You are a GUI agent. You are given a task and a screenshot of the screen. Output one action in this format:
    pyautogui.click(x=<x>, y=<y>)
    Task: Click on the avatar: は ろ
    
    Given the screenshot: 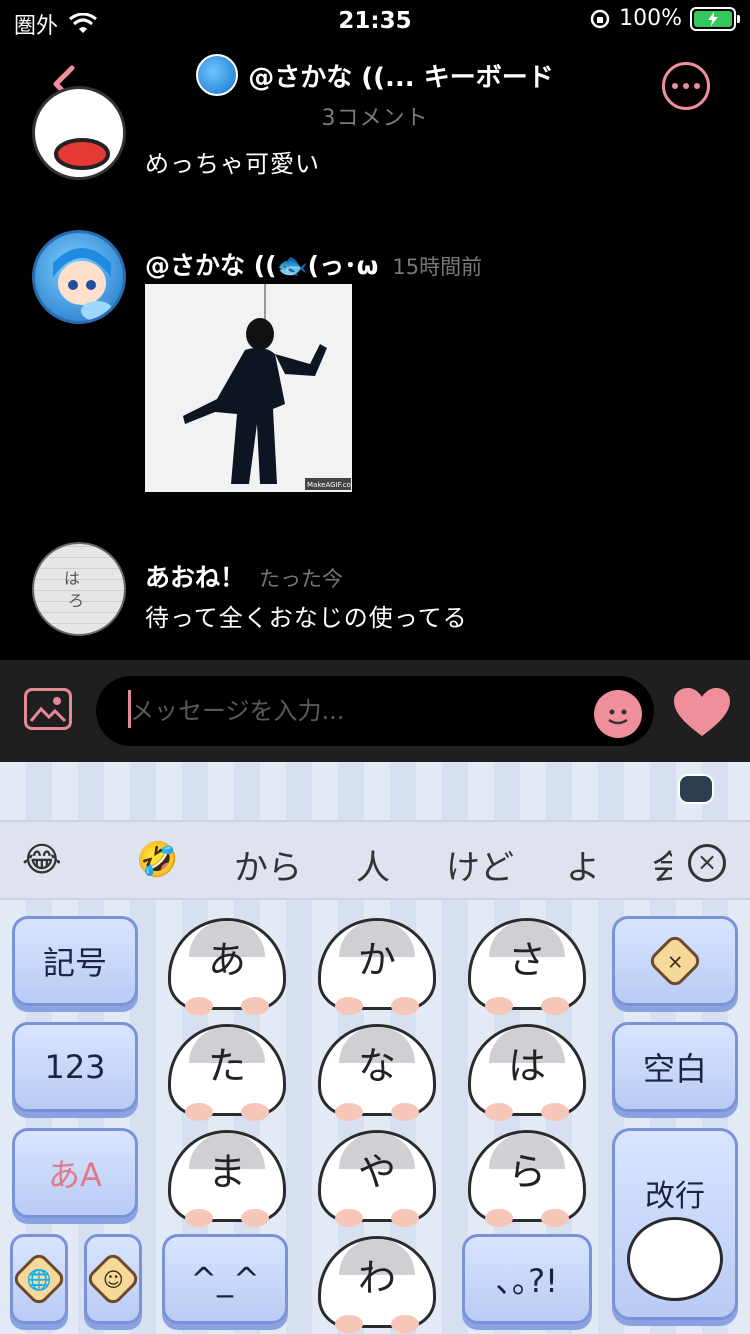 What is the action you would take?
    pyautogui.click(x=79, y=589)
    